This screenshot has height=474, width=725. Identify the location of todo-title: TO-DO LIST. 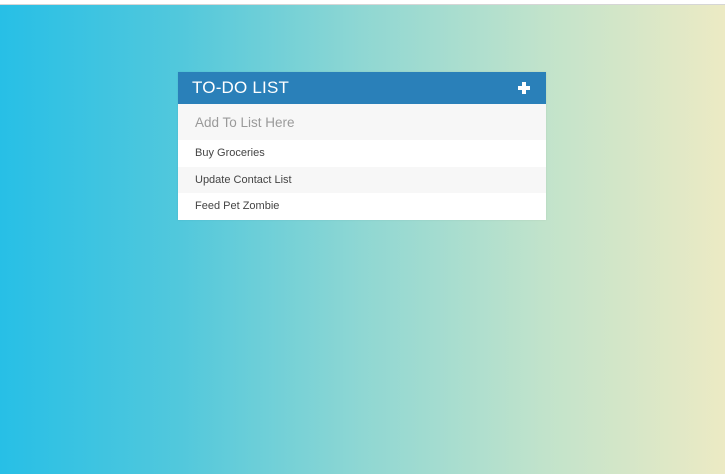
(241, 87).